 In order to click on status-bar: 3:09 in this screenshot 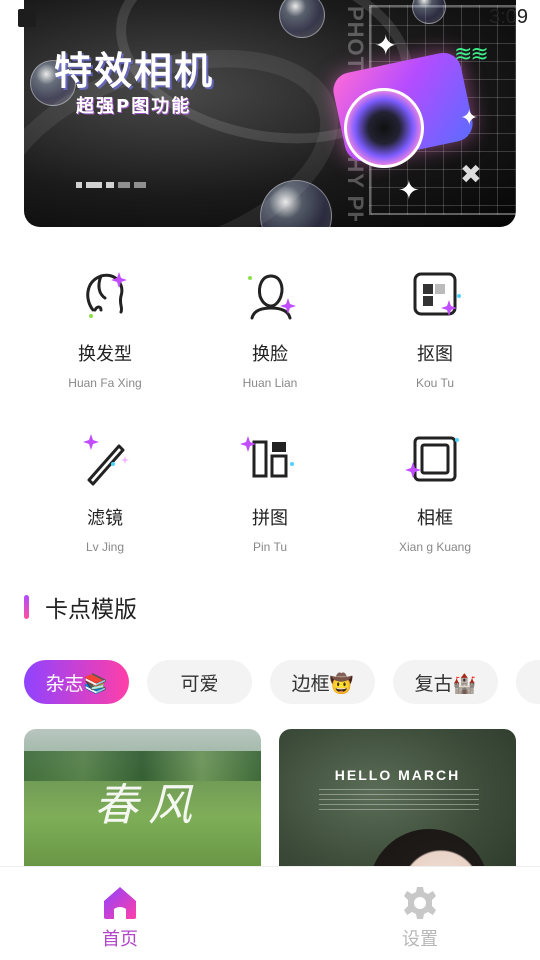, I will do `click(270, 18)`.